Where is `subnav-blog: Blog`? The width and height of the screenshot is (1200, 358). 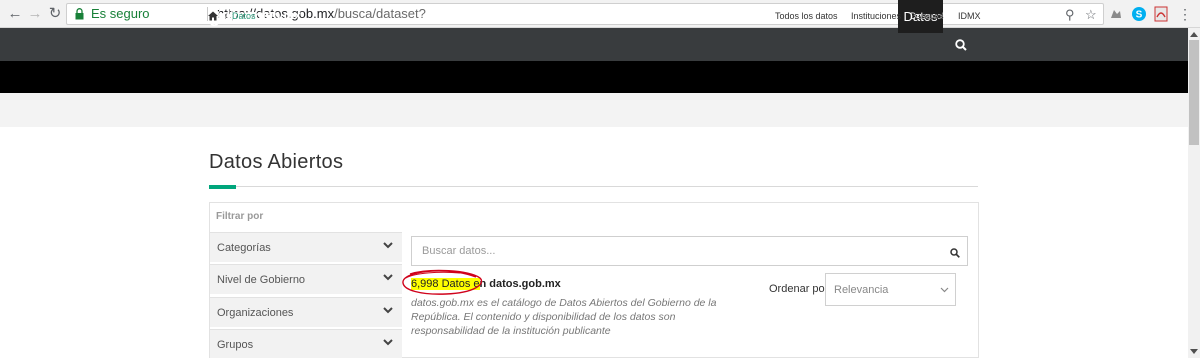
subnav-blog: Blog is located at coordinates (739, 16).